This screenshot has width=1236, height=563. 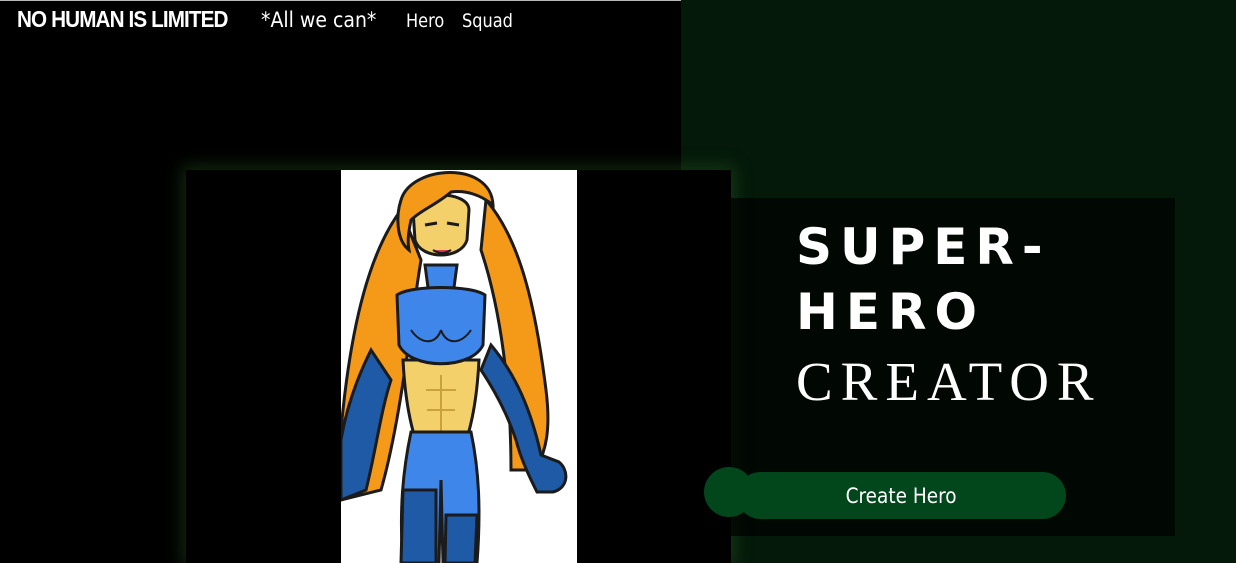 What do you see at coordinates (949, 381) in the screenshot?
I see `title-line-creator: CREATOR` at bounding box center [949, 381].